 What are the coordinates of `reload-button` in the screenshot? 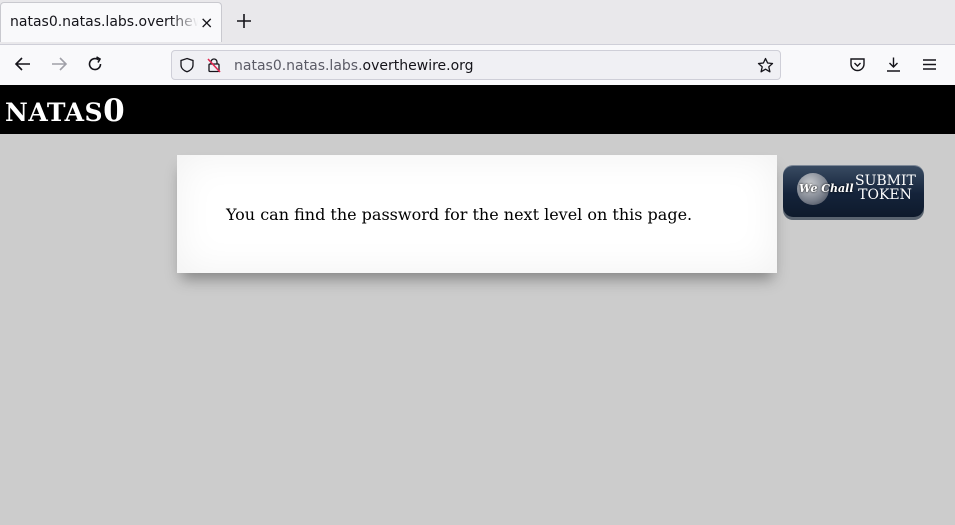 It's located at (95, 64).